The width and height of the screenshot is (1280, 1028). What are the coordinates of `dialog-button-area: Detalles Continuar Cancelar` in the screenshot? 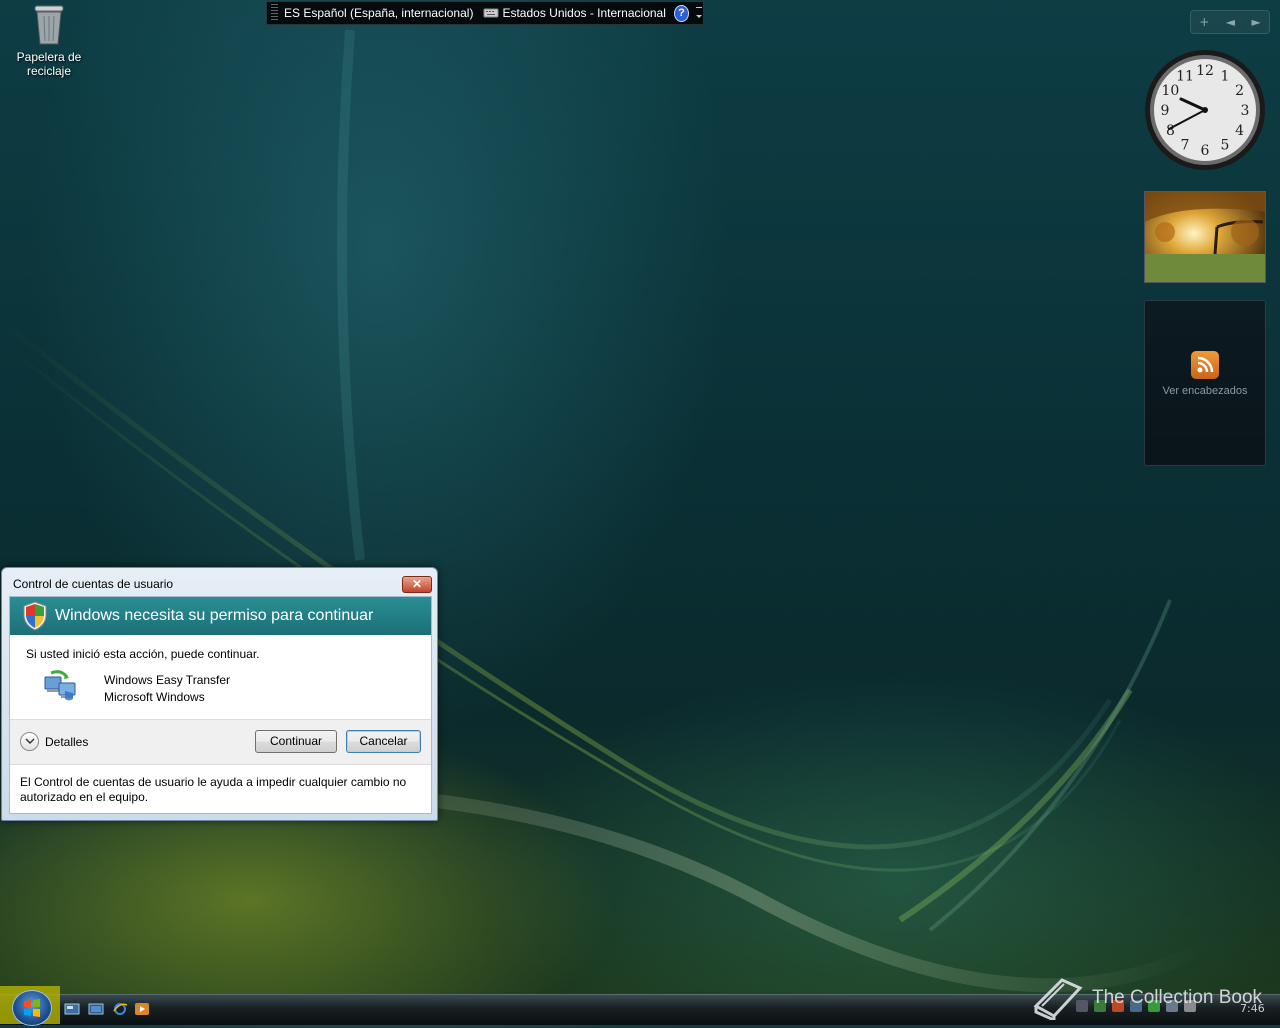 It's located at (220, 742).